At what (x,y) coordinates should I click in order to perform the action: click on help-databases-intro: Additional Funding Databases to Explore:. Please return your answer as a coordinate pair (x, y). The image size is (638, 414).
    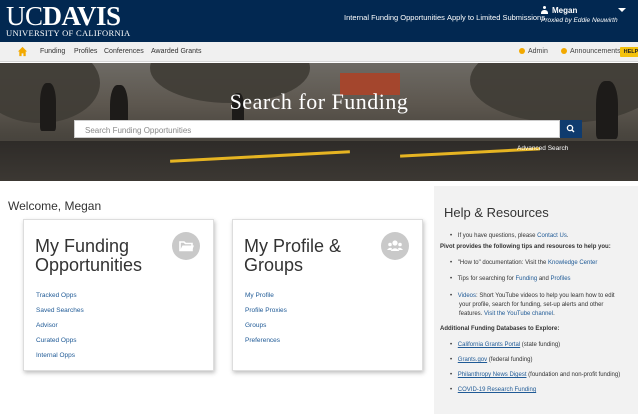
    Looking at the image, I should click on (500, 329).